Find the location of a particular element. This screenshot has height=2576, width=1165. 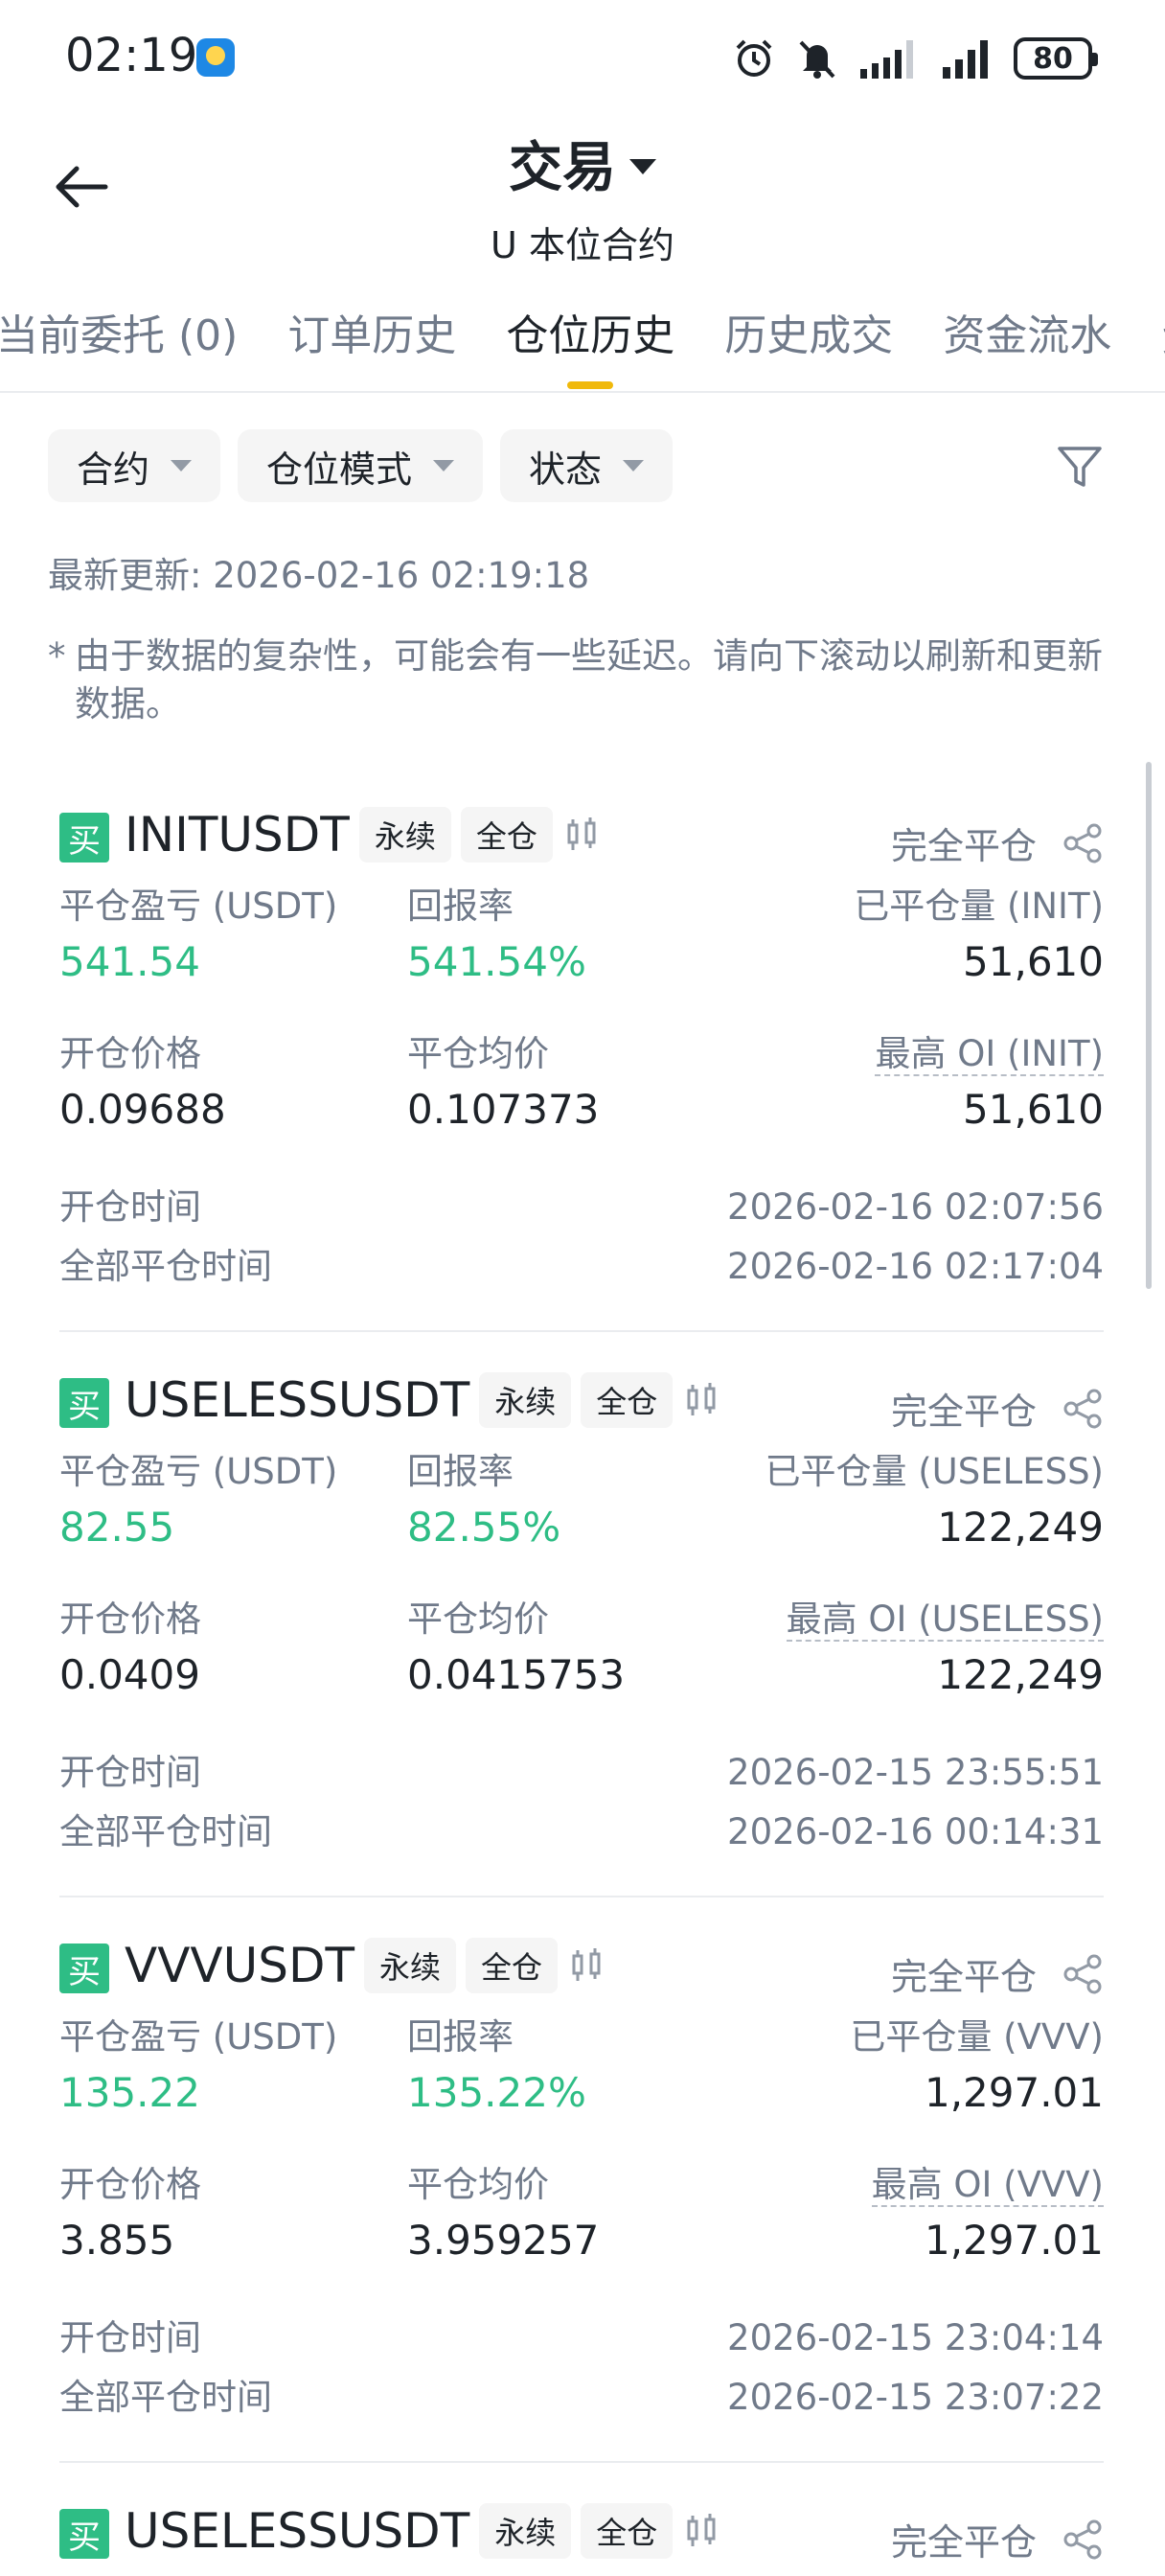

position-card-header: 买 INITUSDT 永续 全仓 完全平仓 is located at coordinates (581, 836).